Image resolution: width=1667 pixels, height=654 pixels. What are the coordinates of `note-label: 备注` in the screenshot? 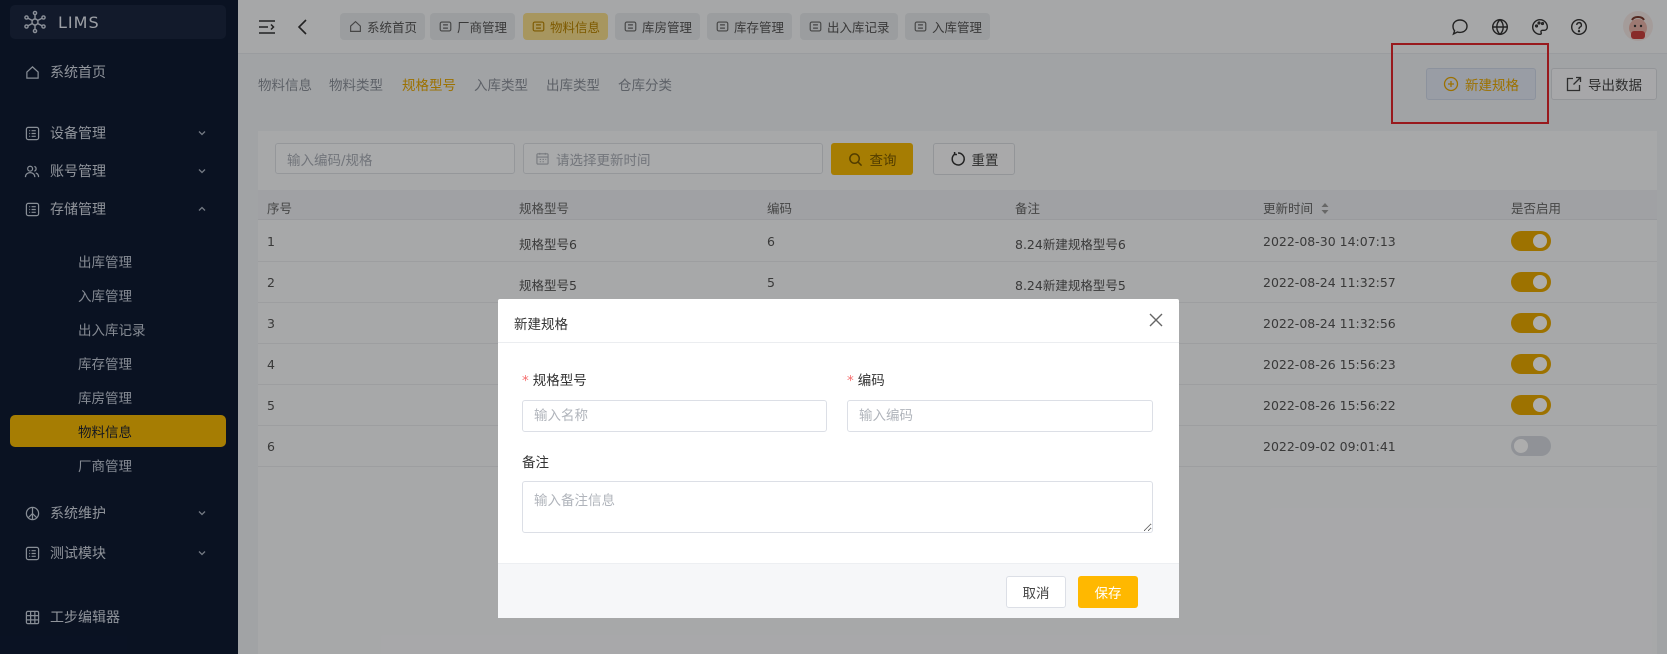 It's located at (535, 463).